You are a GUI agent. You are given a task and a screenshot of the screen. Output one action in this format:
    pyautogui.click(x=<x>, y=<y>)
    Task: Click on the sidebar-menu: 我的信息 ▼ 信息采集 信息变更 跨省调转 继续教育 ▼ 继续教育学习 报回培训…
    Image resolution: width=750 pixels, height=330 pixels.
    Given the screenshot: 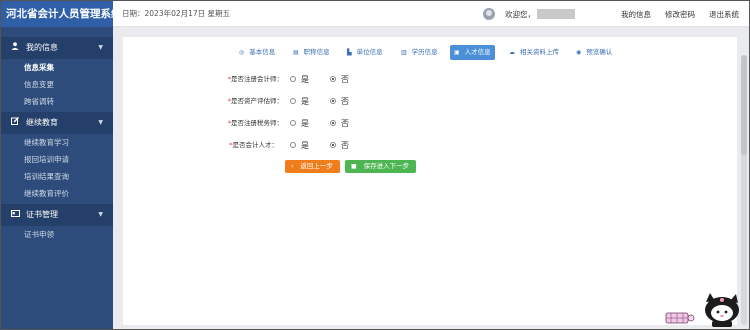 What is the action you would take?
    pyautogui.click(x=57, y=178)
    